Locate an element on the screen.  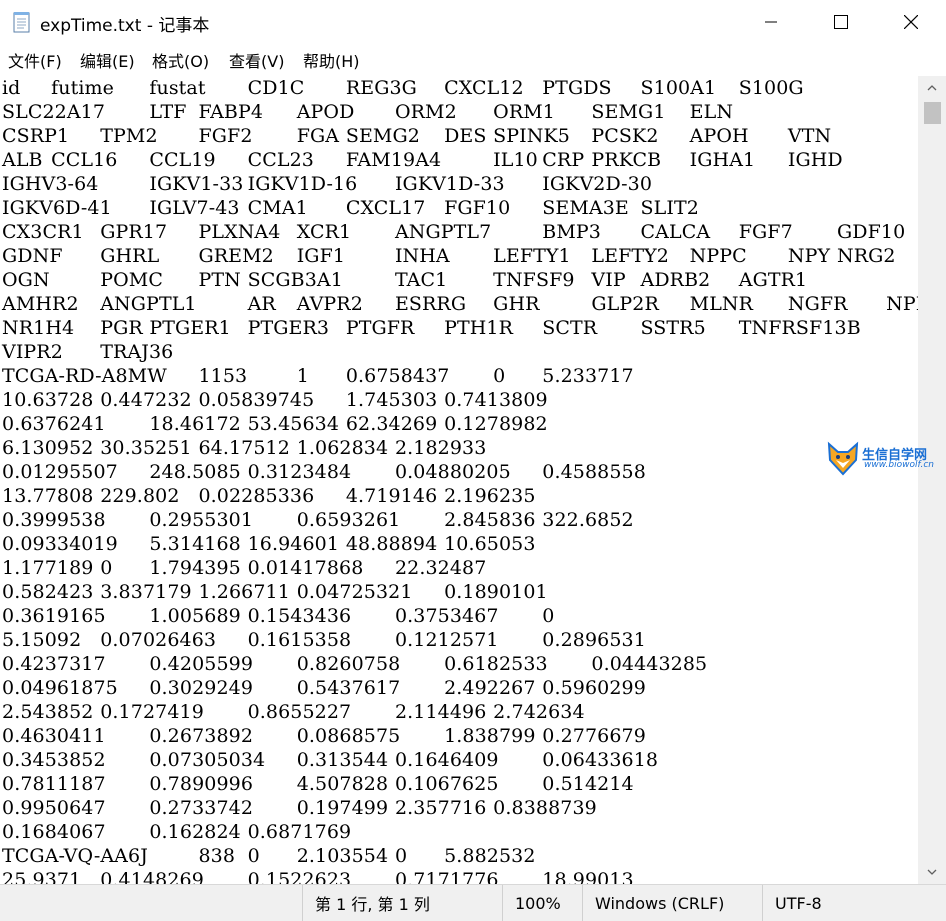
chevron-up-icon is located at coordinates (932, 88).